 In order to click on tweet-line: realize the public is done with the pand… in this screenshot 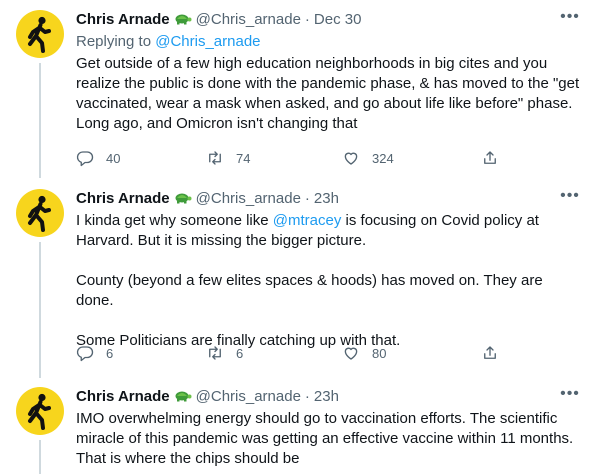, I will do `click(328, 83)`.